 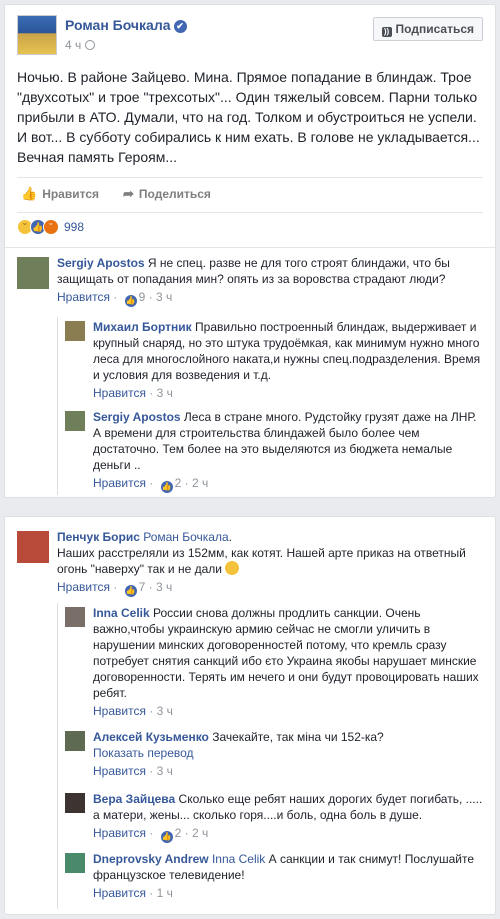 I want to click on replier-name: Sergiy Apostos, so click(x=137, y=417).